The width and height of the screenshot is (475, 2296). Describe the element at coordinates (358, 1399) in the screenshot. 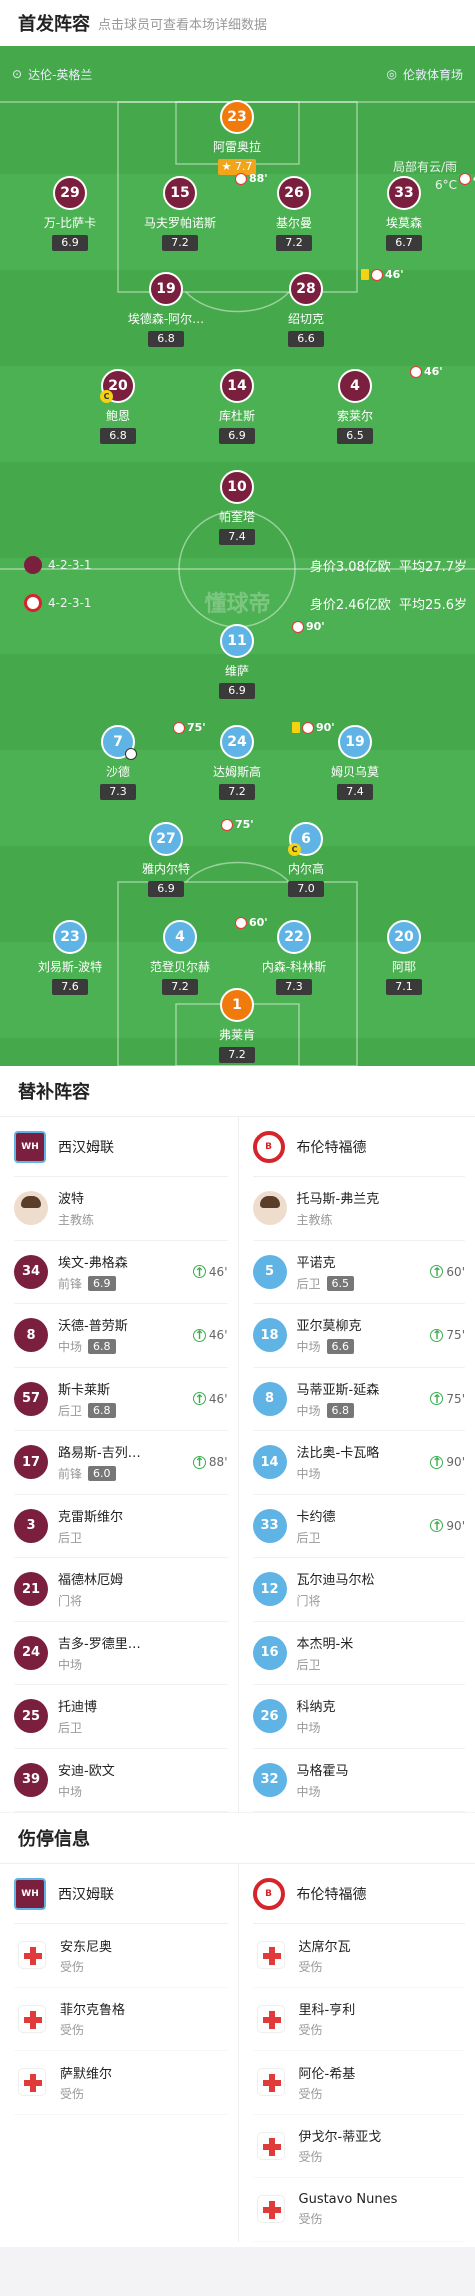

I see `sub-row: 8 马蒂亚斯-延森 中场 6.8 ↑ 75'` at that location.